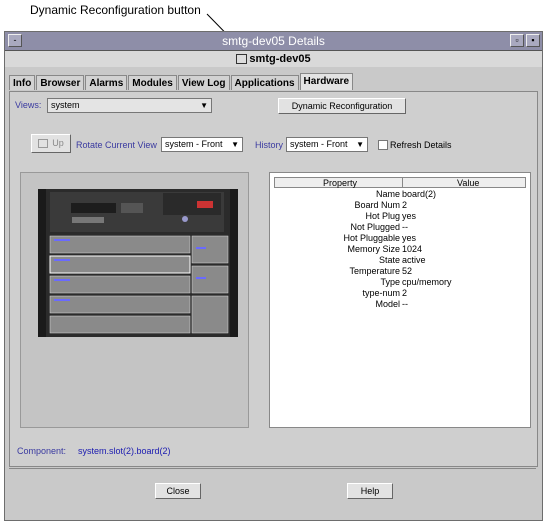 The width and height of the screenshot is (549, 528). What do you see at coordinates (401, 293) in the screenshot?
I see `table-row: type-num 2` at bounding box center [401, 293].